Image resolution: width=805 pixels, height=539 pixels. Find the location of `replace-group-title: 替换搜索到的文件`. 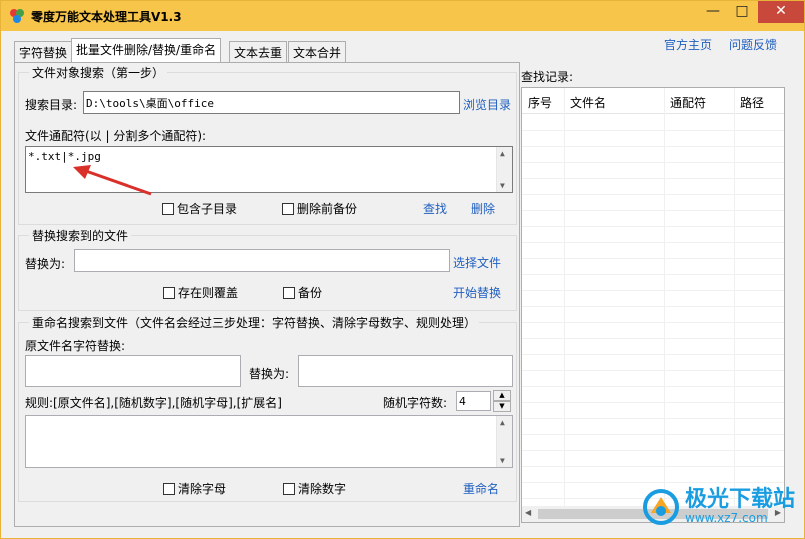

replace-group-title: 替换搜索到的文件 is located at coordinates (80, 235).